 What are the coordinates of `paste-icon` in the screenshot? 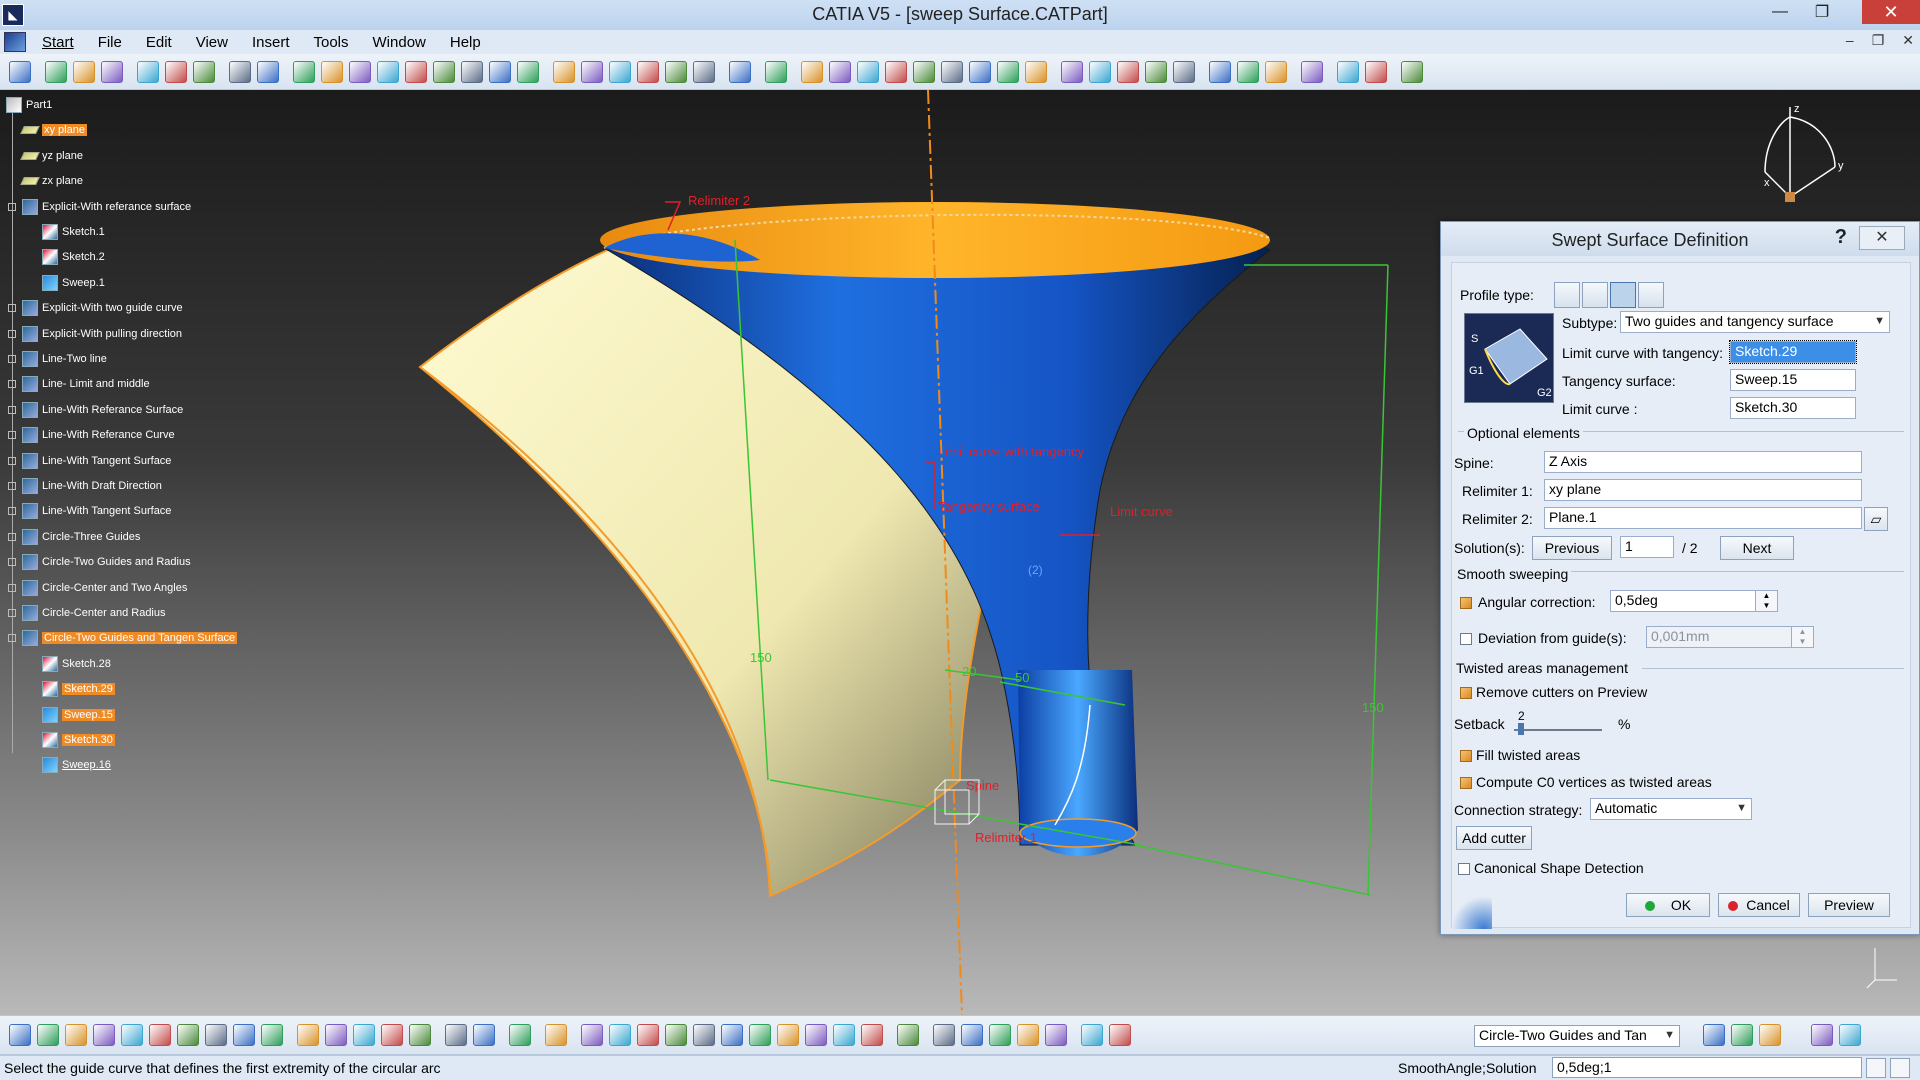 It's located at (188, 1035).